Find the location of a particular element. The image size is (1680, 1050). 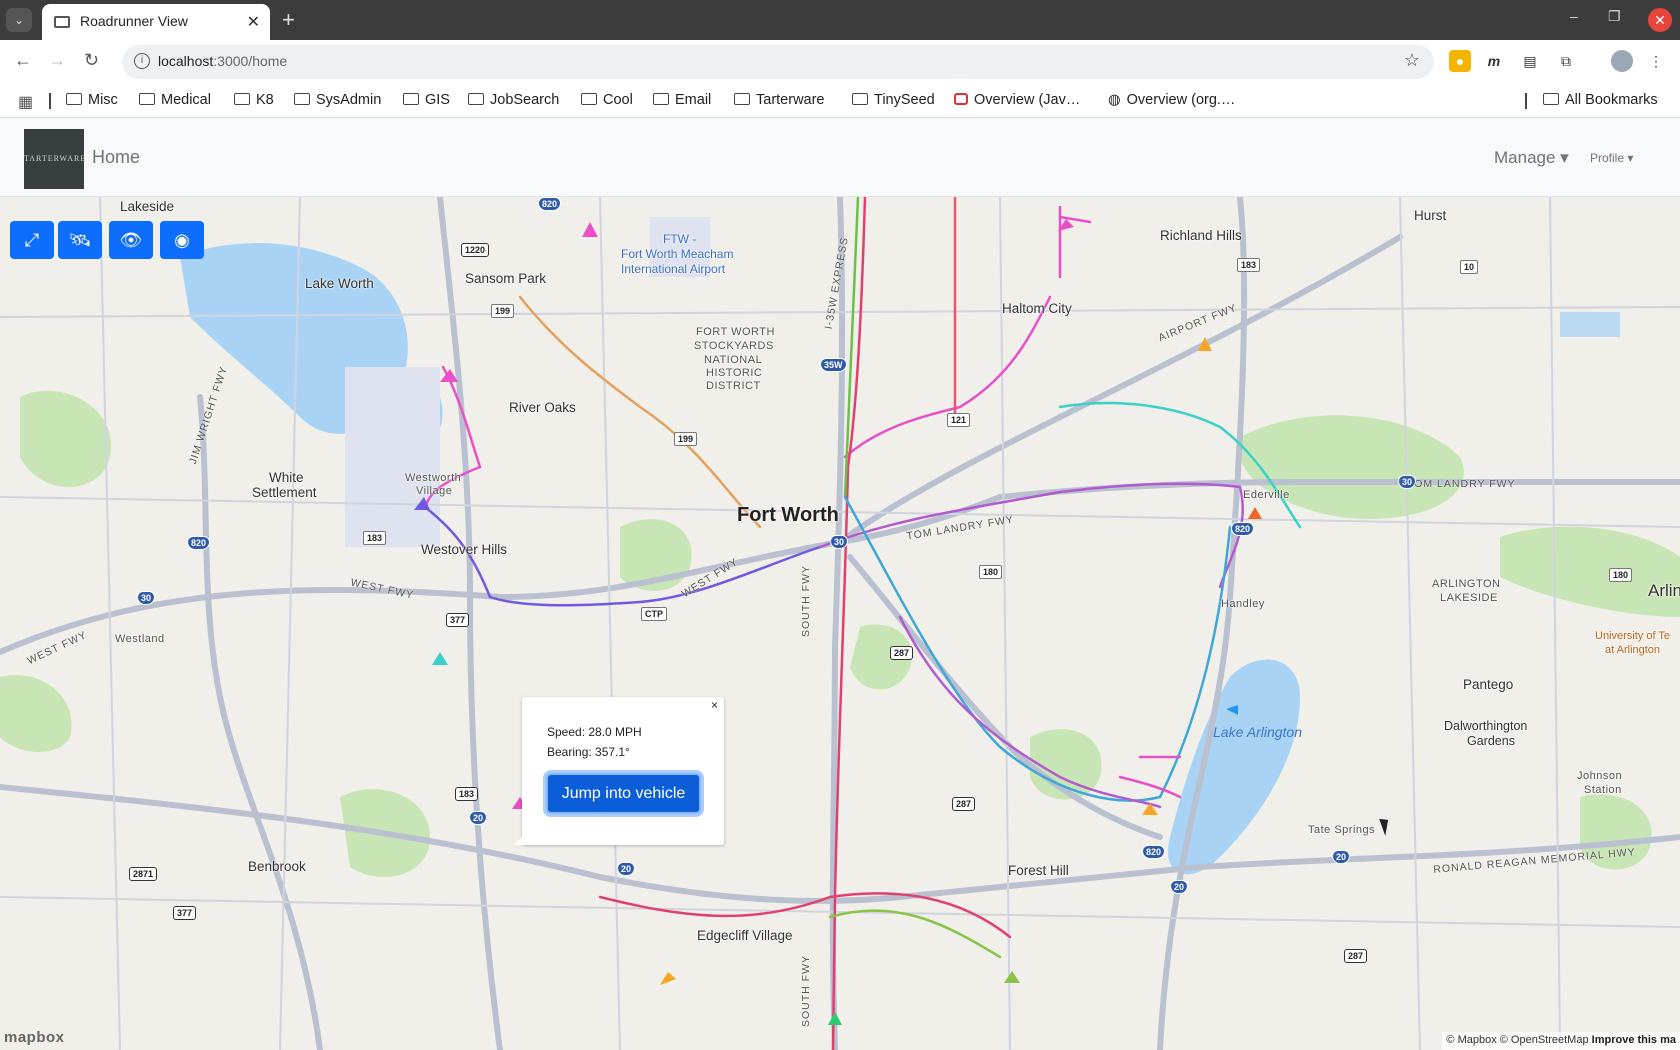

bookmark-folder-cool: Cool is located at coordinates (607, 100).